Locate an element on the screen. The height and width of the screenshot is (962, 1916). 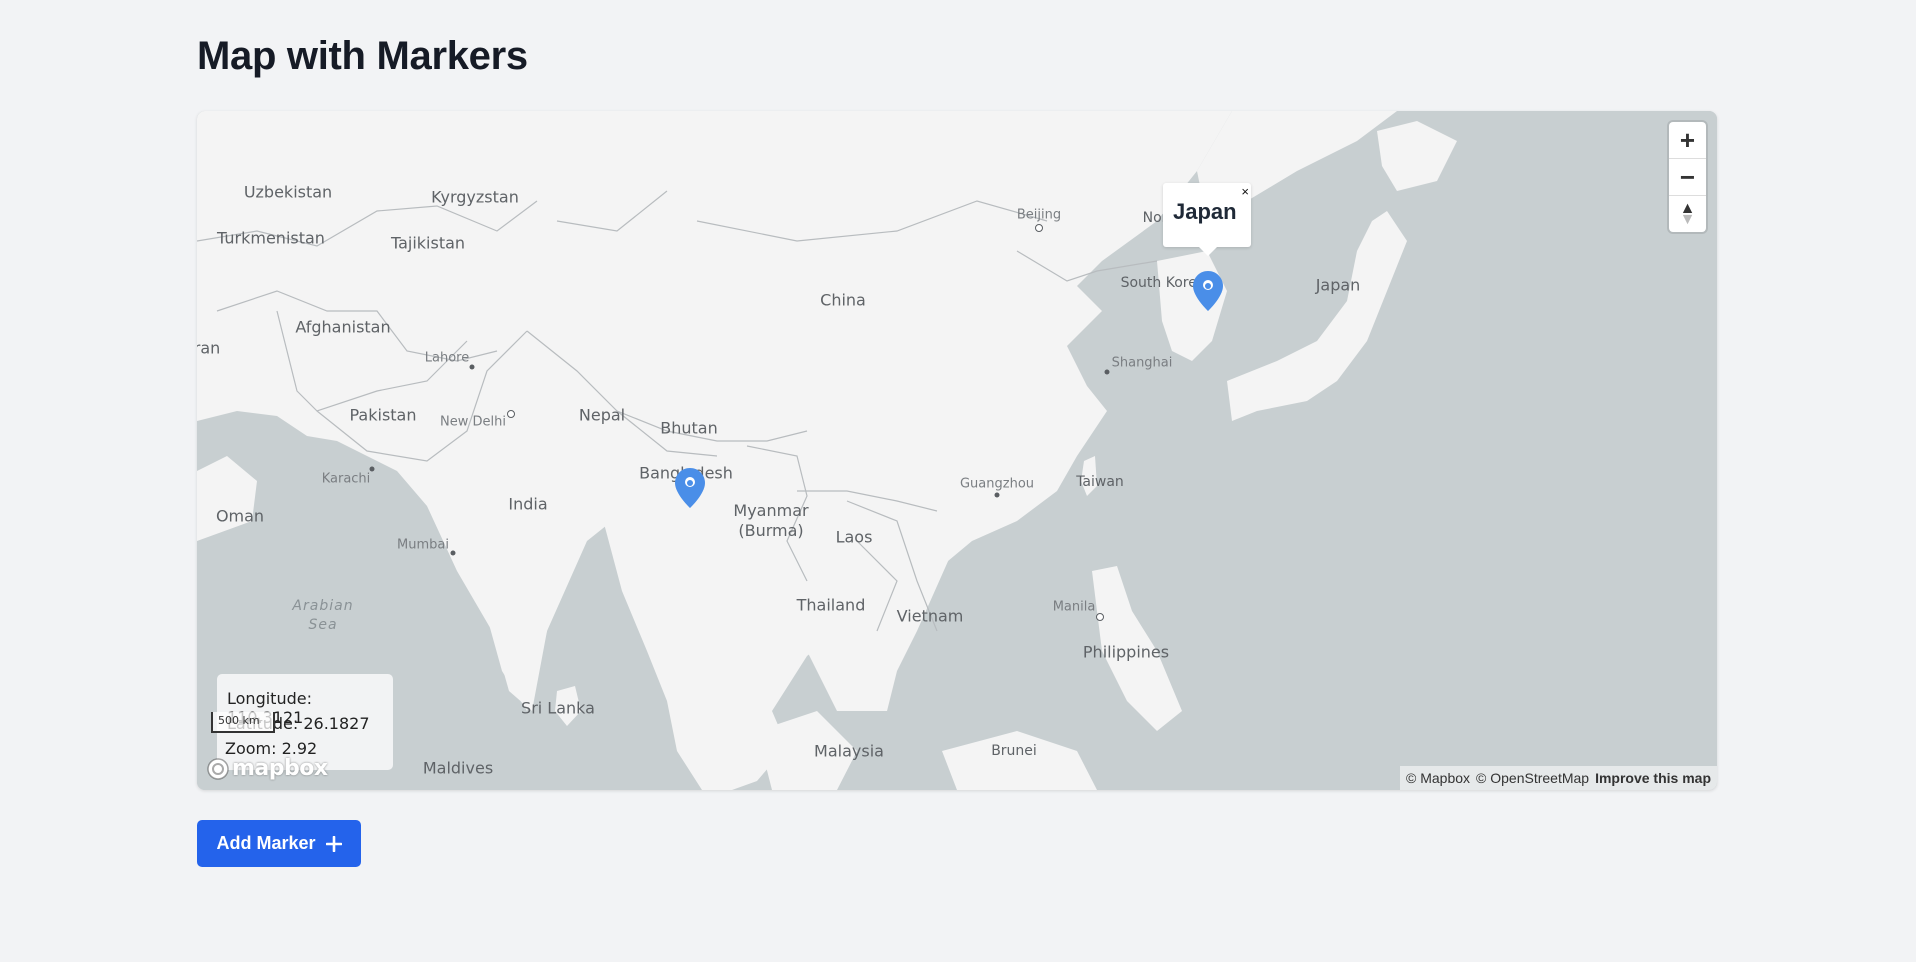
label-malaysia: Malaysia is located at coordinates (849, 751).